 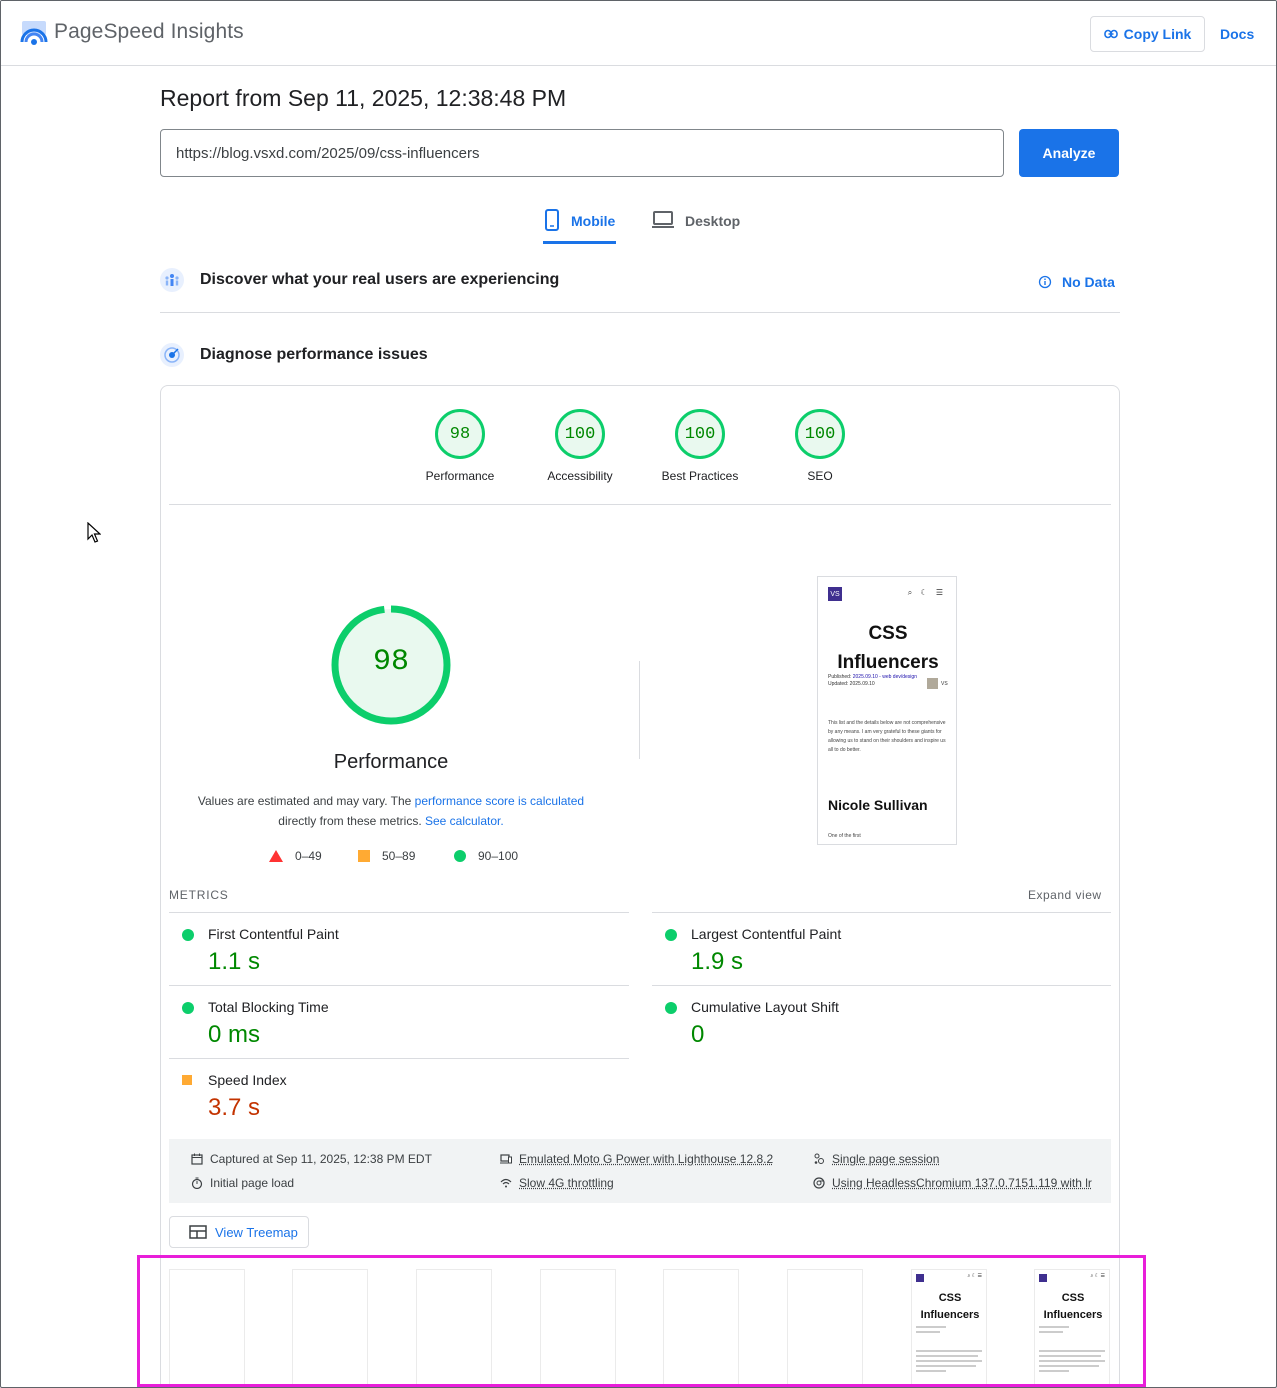 What do you see at coordinates (308, 856) in the screenshot?
I see `legend-poor-label: 0–49` at bounding box center [308, 856].